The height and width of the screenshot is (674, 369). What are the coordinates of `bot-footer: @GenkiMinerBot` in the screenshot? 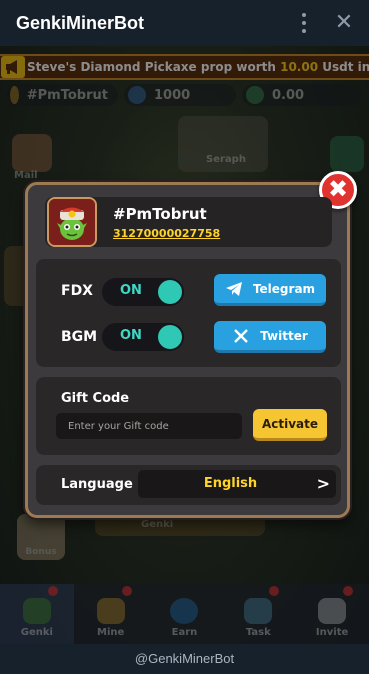 It's located at (184, 659).